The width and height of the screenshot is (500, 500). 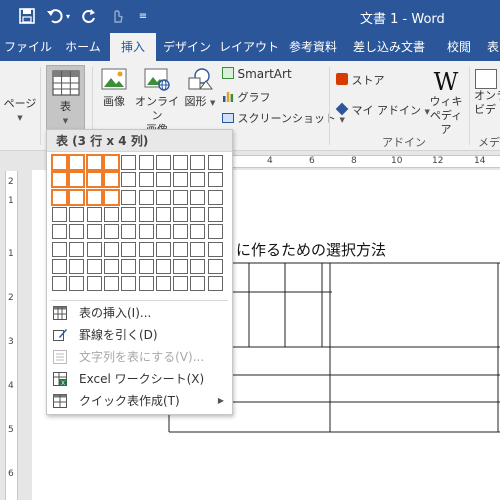 I want to click on pages-button: ページ ▼, so click(x=20, y=111).